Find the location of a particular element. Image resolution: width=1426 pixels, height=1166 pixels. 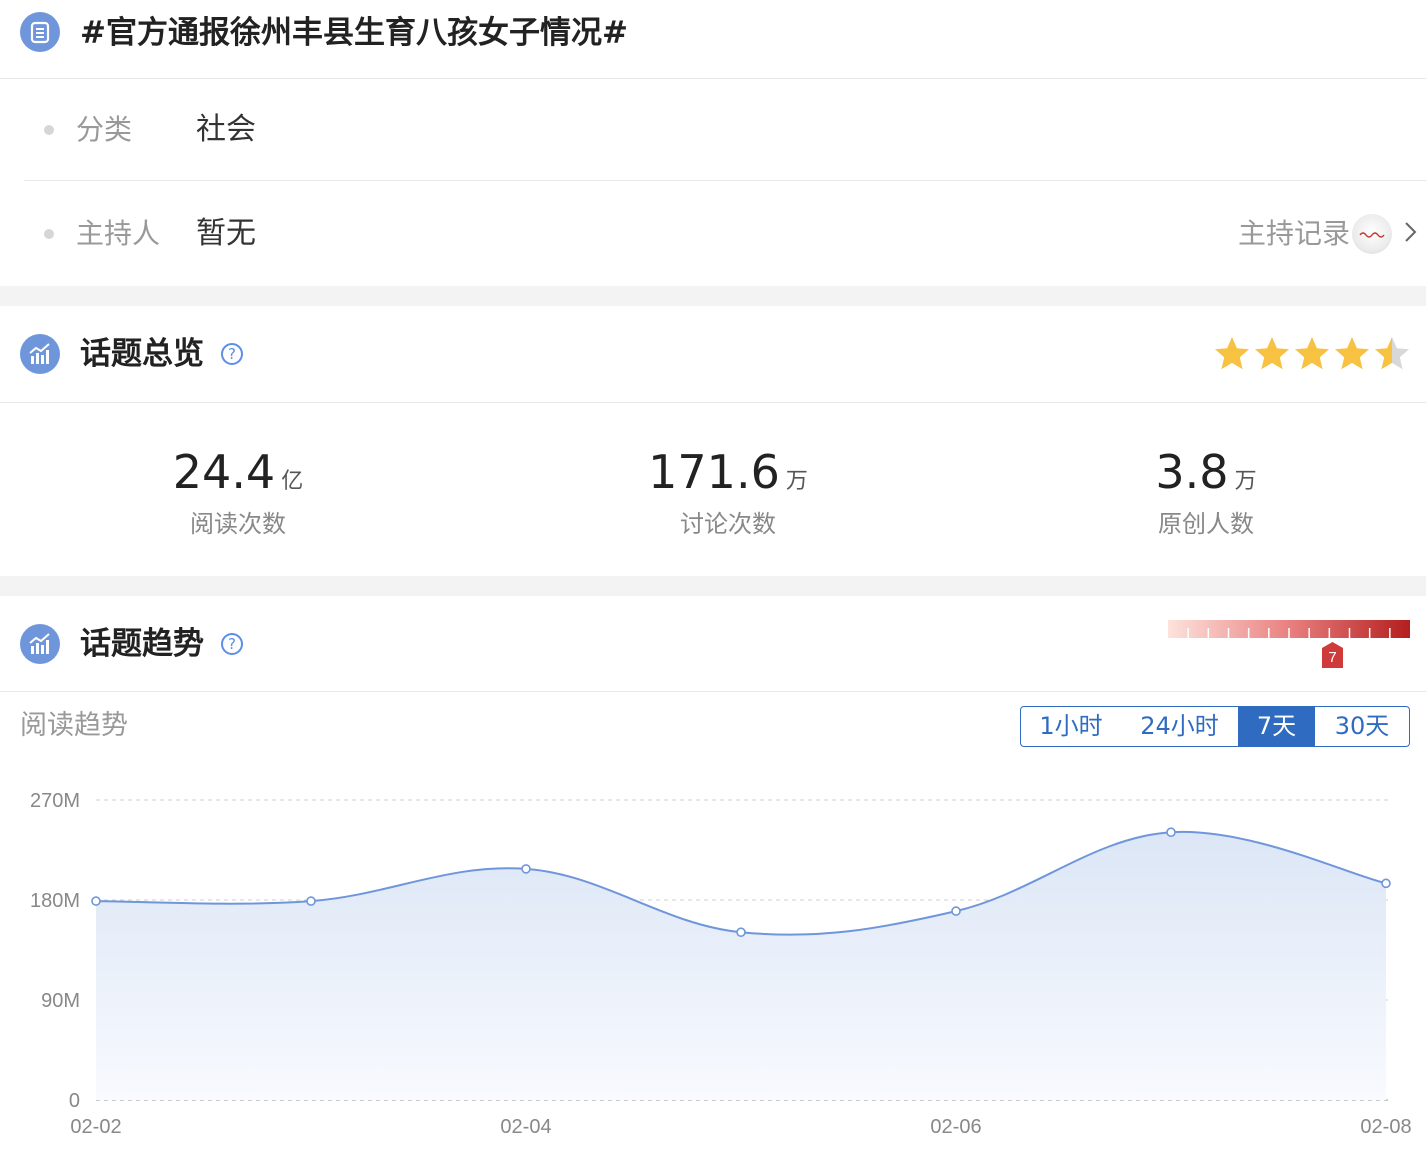

stat-value: 24.4 亿 is located at coordinates (238, 472).